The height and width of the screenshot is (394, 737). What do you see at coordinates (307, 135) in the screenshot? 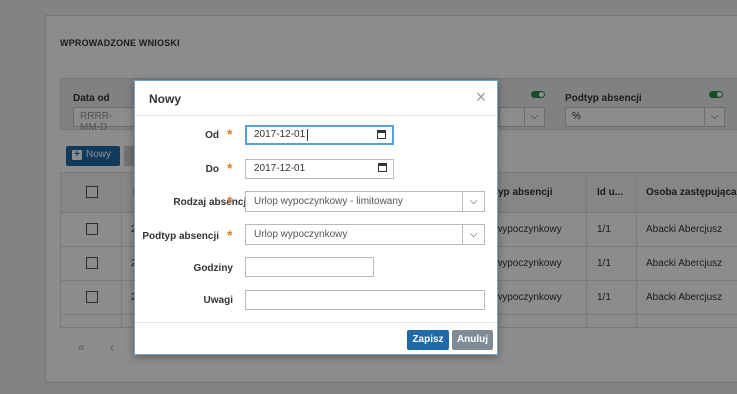
I see `text-caret` at bounding box center [307, 135].